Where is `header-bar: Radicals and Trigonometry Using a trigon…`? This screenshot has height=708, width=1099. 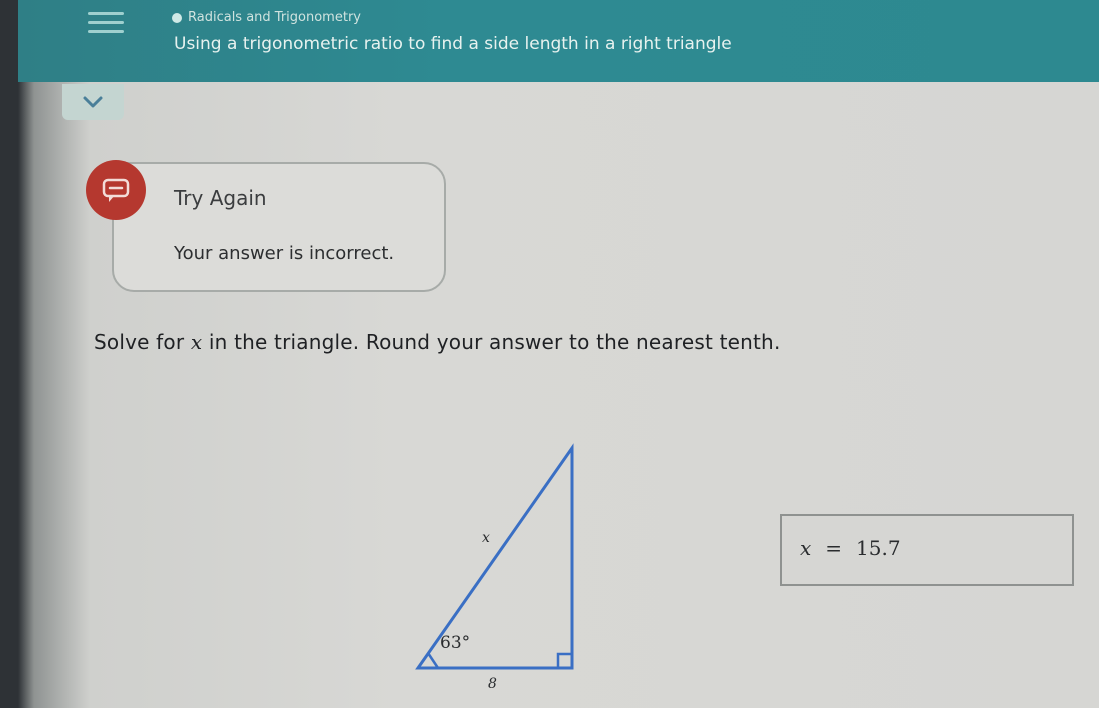
header-bar: Radicals and Trigonometry Using a trigon… is located at coordinates (558, 41).